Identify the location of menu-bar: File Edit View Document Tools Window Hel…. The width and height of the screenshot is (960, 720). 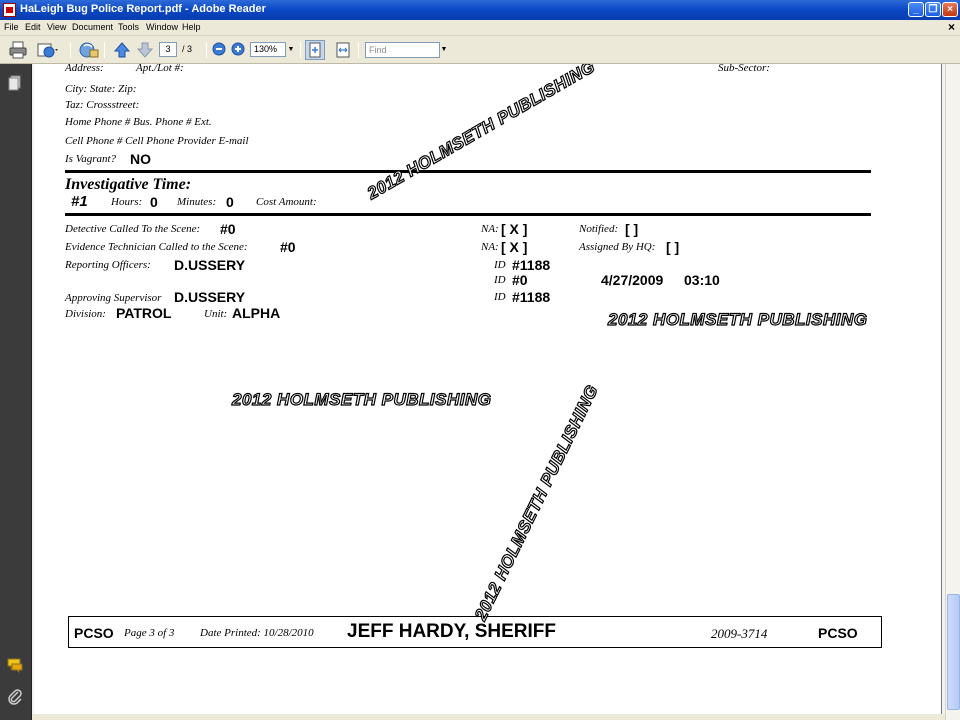
(480, 28).